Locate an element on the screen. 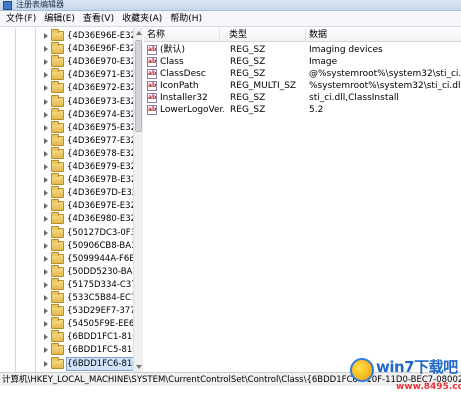 The image size is (461, 402). tree-item: {50DD5230-BA8A is located at coordinates (89, 271).